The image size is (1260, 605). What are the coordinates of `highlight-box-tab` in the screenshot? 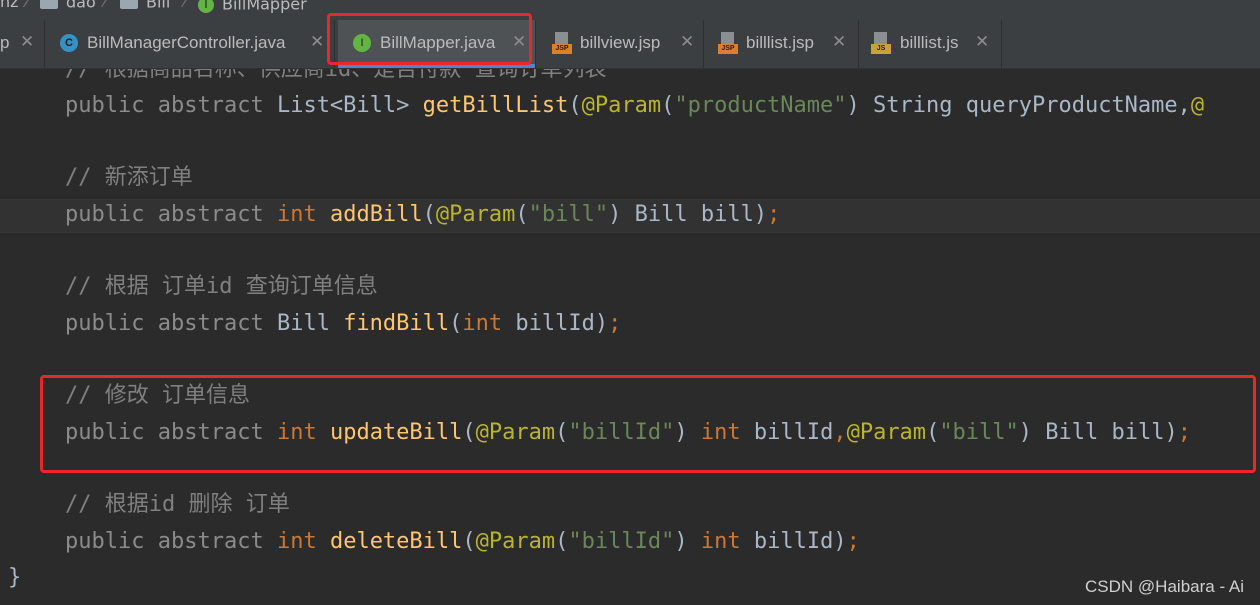 It's located at (429, 39).